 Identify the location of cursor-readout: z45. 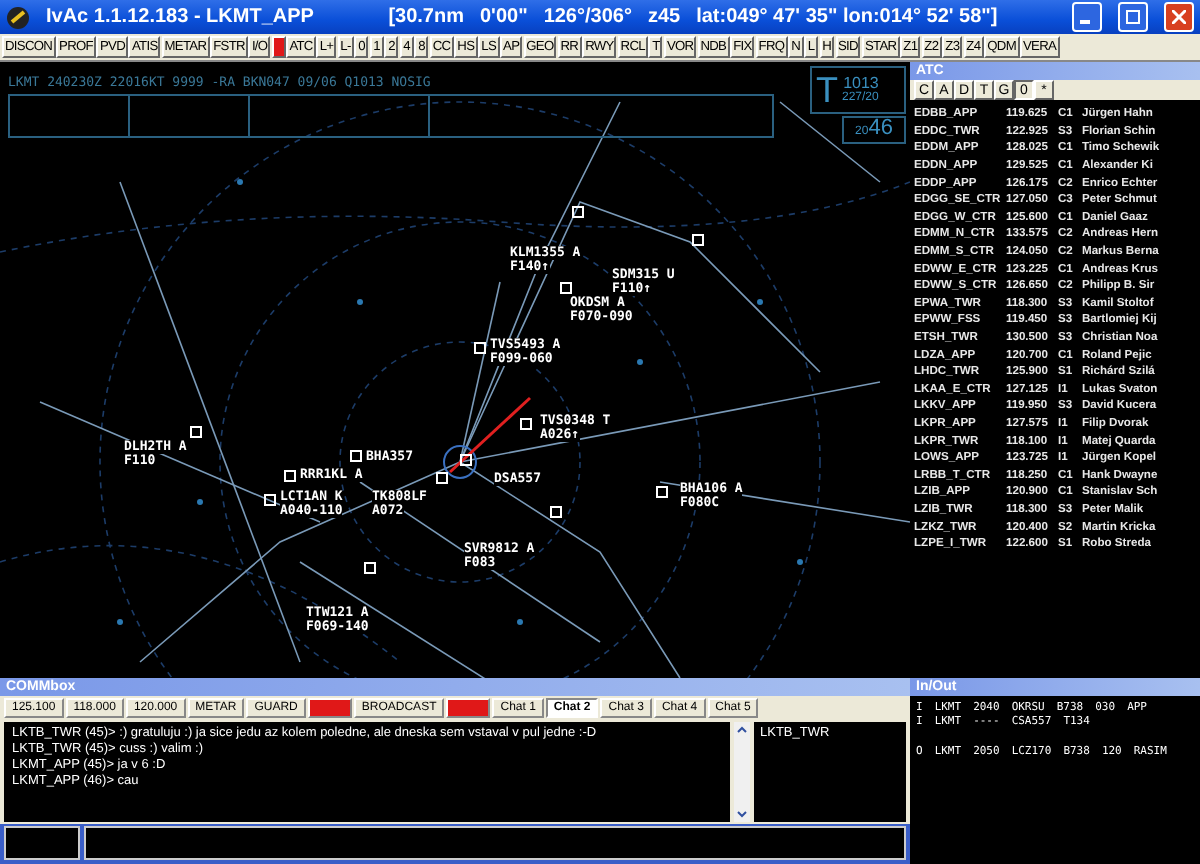
(664, 17).